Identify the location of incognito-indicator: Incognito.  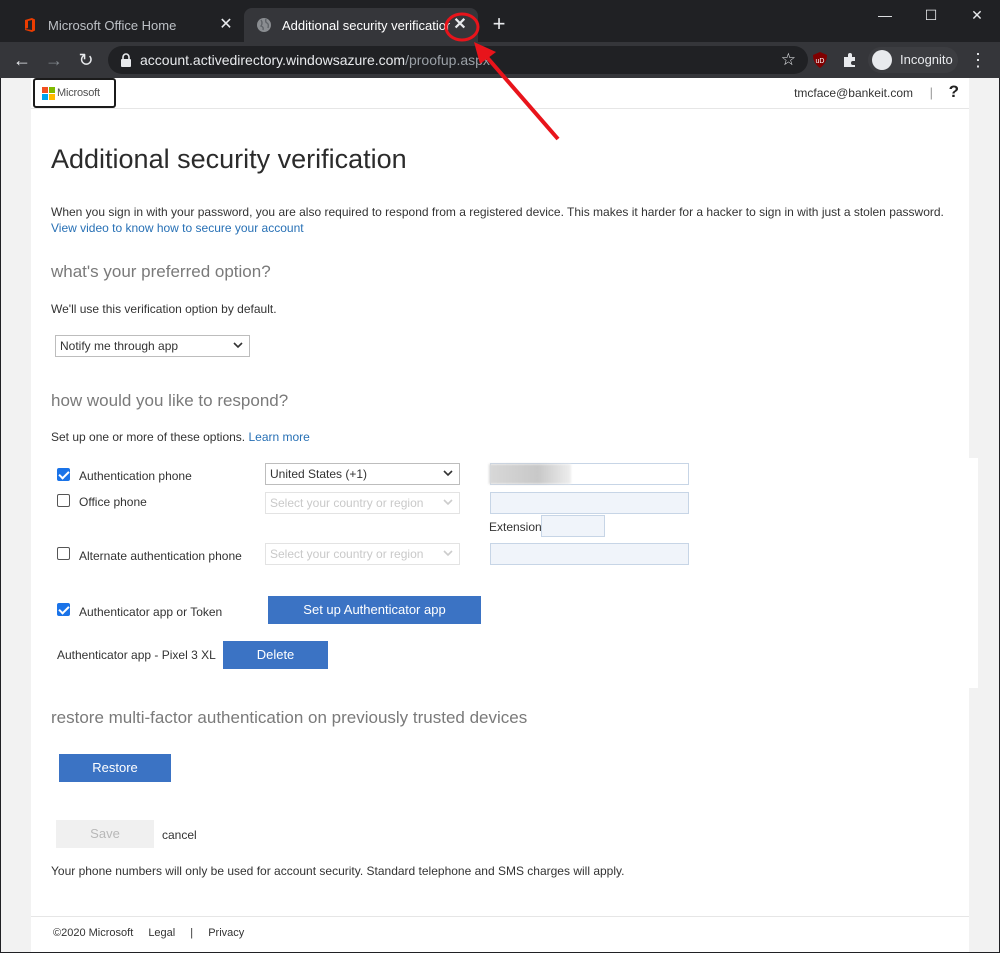
(913, 60).